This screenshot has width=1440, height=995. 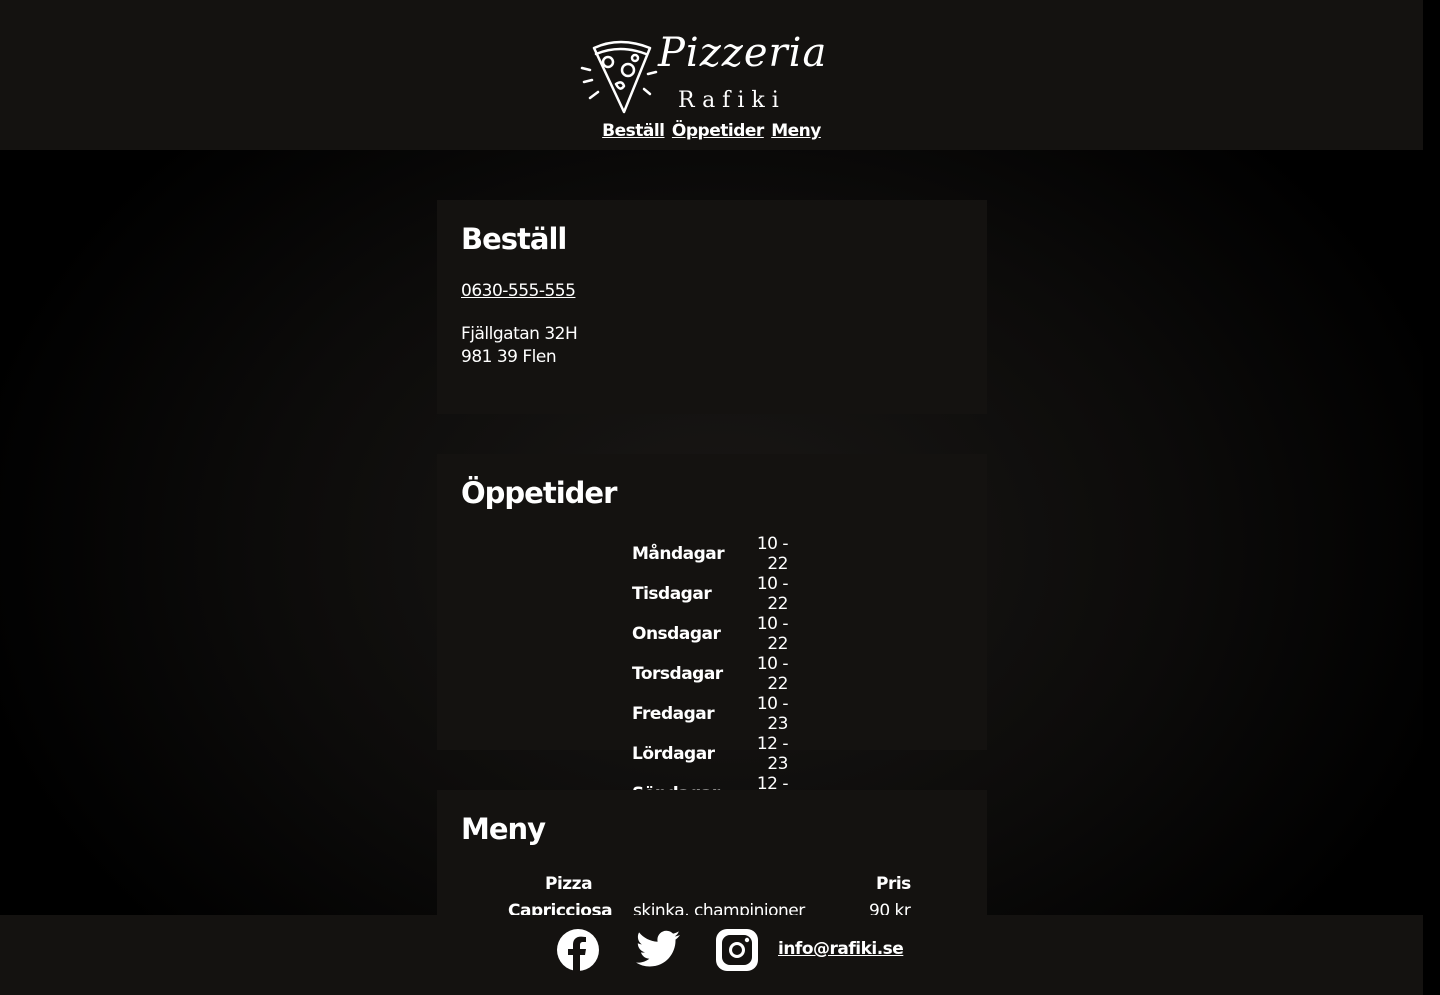 I want to click on nav-link-order: Beställ, so click(x=633, y=131).